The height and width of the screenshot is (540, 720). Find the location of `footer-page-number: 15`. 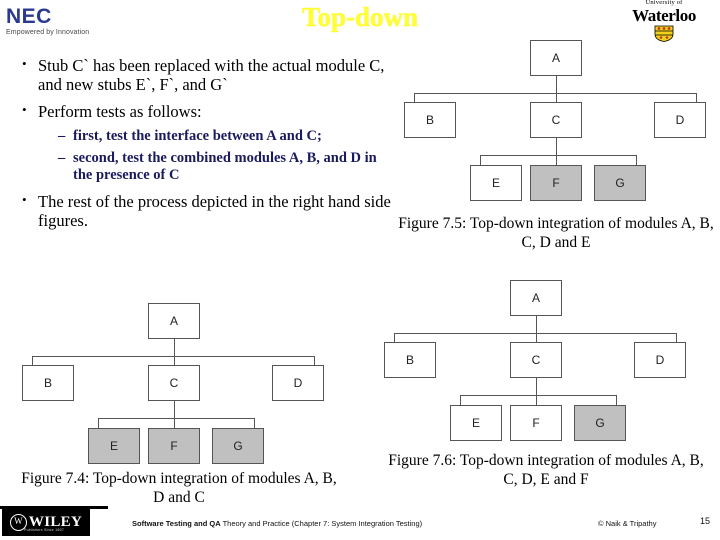

footer-page-number: 15 is located at coordinates (705, 521).